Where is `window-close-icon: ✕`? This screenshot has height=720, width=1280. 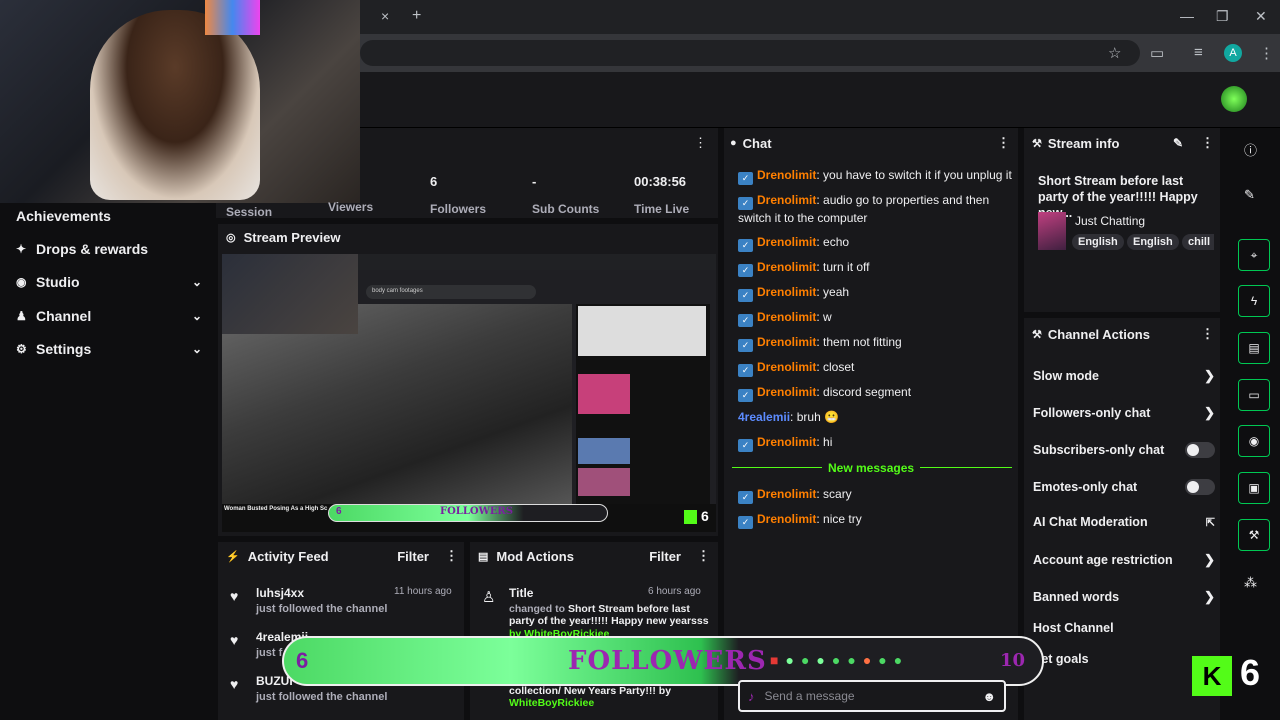
window-close-icon: ✕ is located at coordinates (1261, 16).